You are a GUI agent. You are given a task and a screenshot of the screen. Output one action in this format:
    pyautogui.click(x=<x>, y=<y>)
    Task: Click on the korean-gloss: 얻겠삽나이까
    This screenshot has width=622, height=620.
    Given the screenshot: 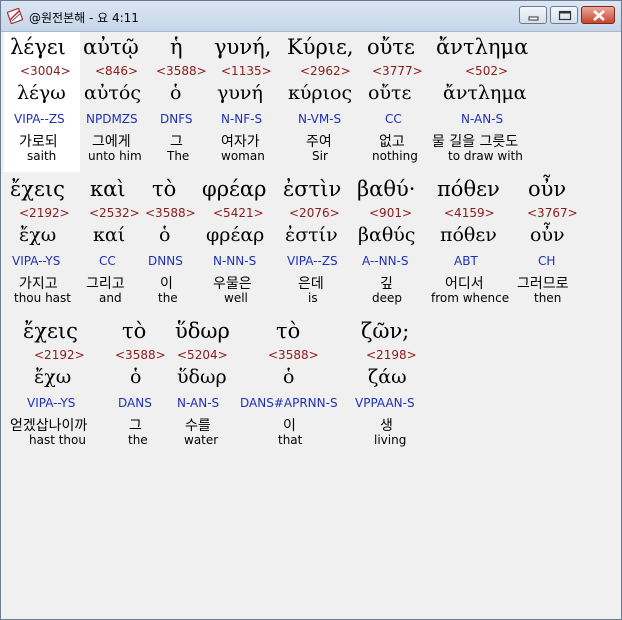 What is the action you would take?
    pyautogui.click(x=49, y=426)
    